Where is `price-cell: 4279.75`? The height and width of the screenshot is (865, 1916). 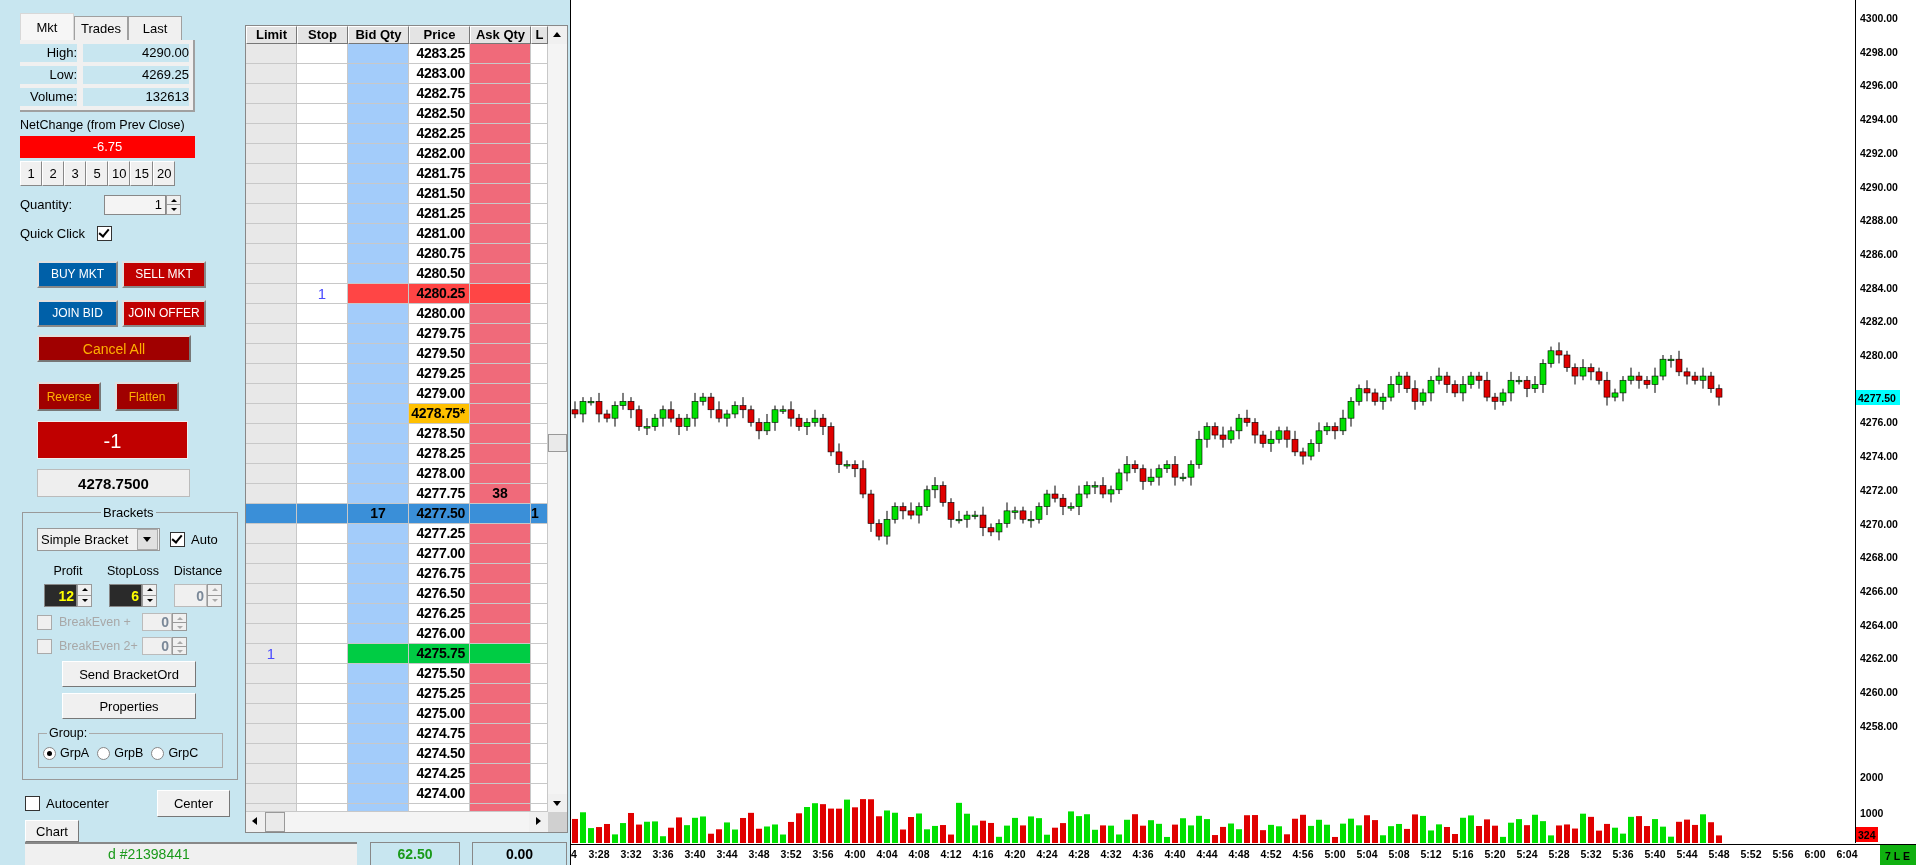 price-cell: 4279.75 is located at coordinates (439, 334).